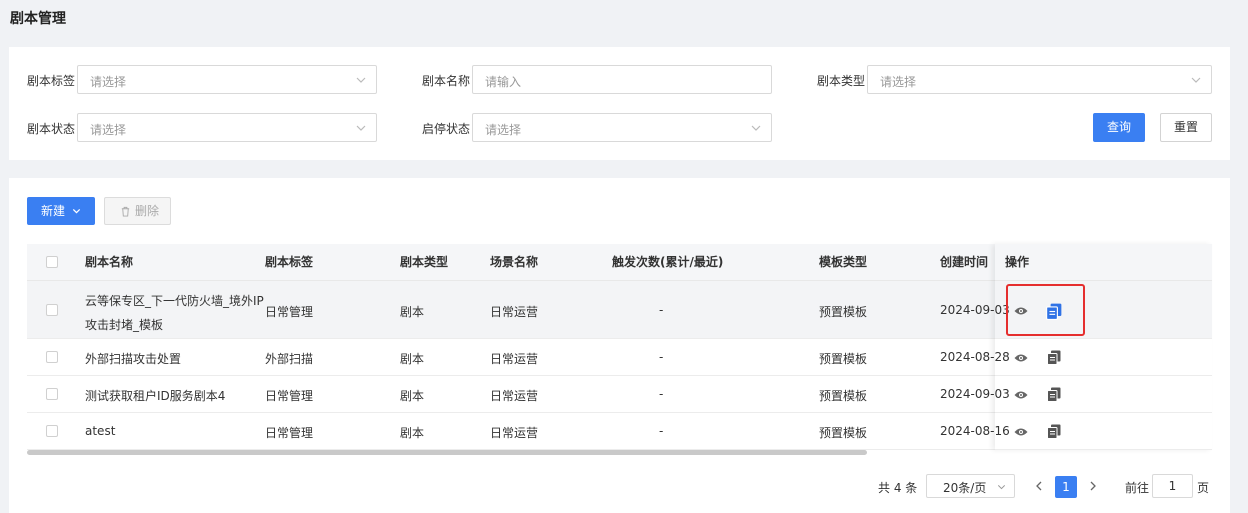 This screenshot has height=513, width=1248. I want to click on total-count: 共 4 条, so click(898, 488).